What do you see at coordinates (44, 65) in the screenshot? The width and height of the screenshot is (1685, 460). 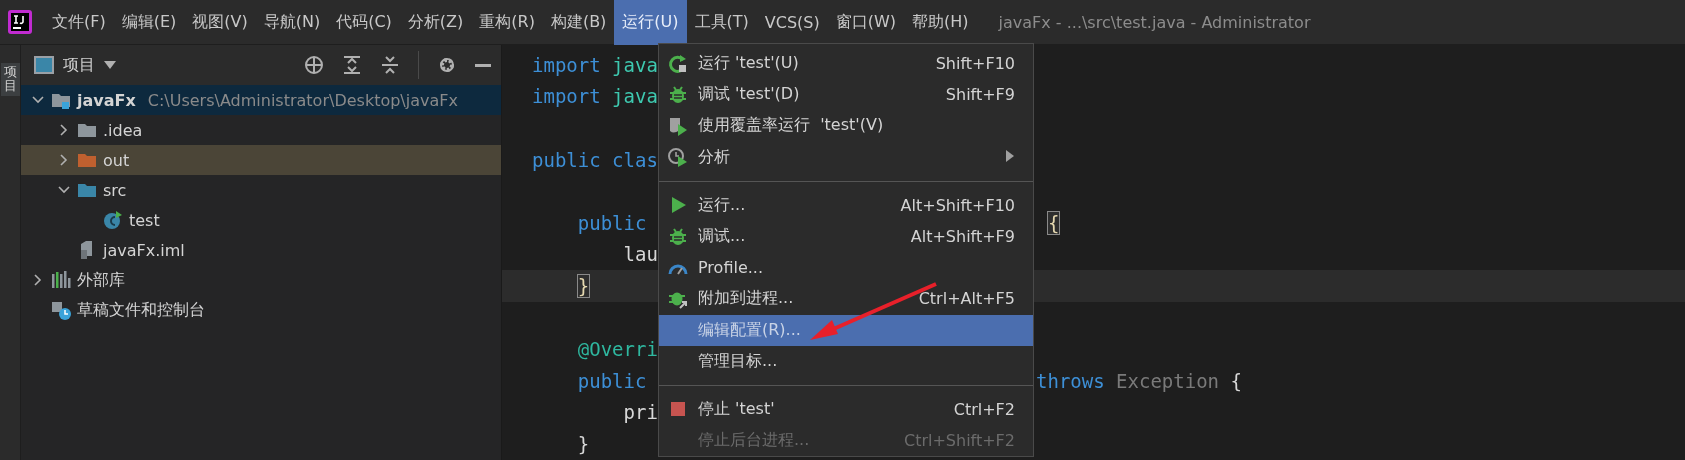 I see `panel-icon` at bounding box center [44, 65].